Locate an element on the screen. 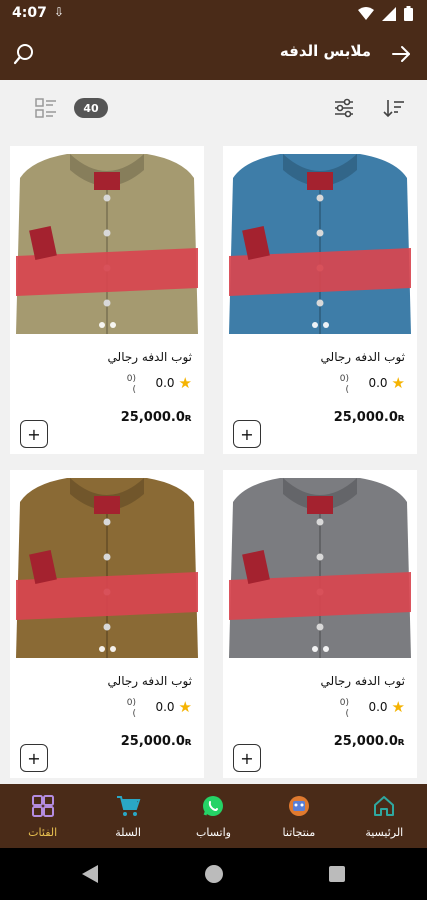  toolbar: 40 is located at coordinates (213, 108).